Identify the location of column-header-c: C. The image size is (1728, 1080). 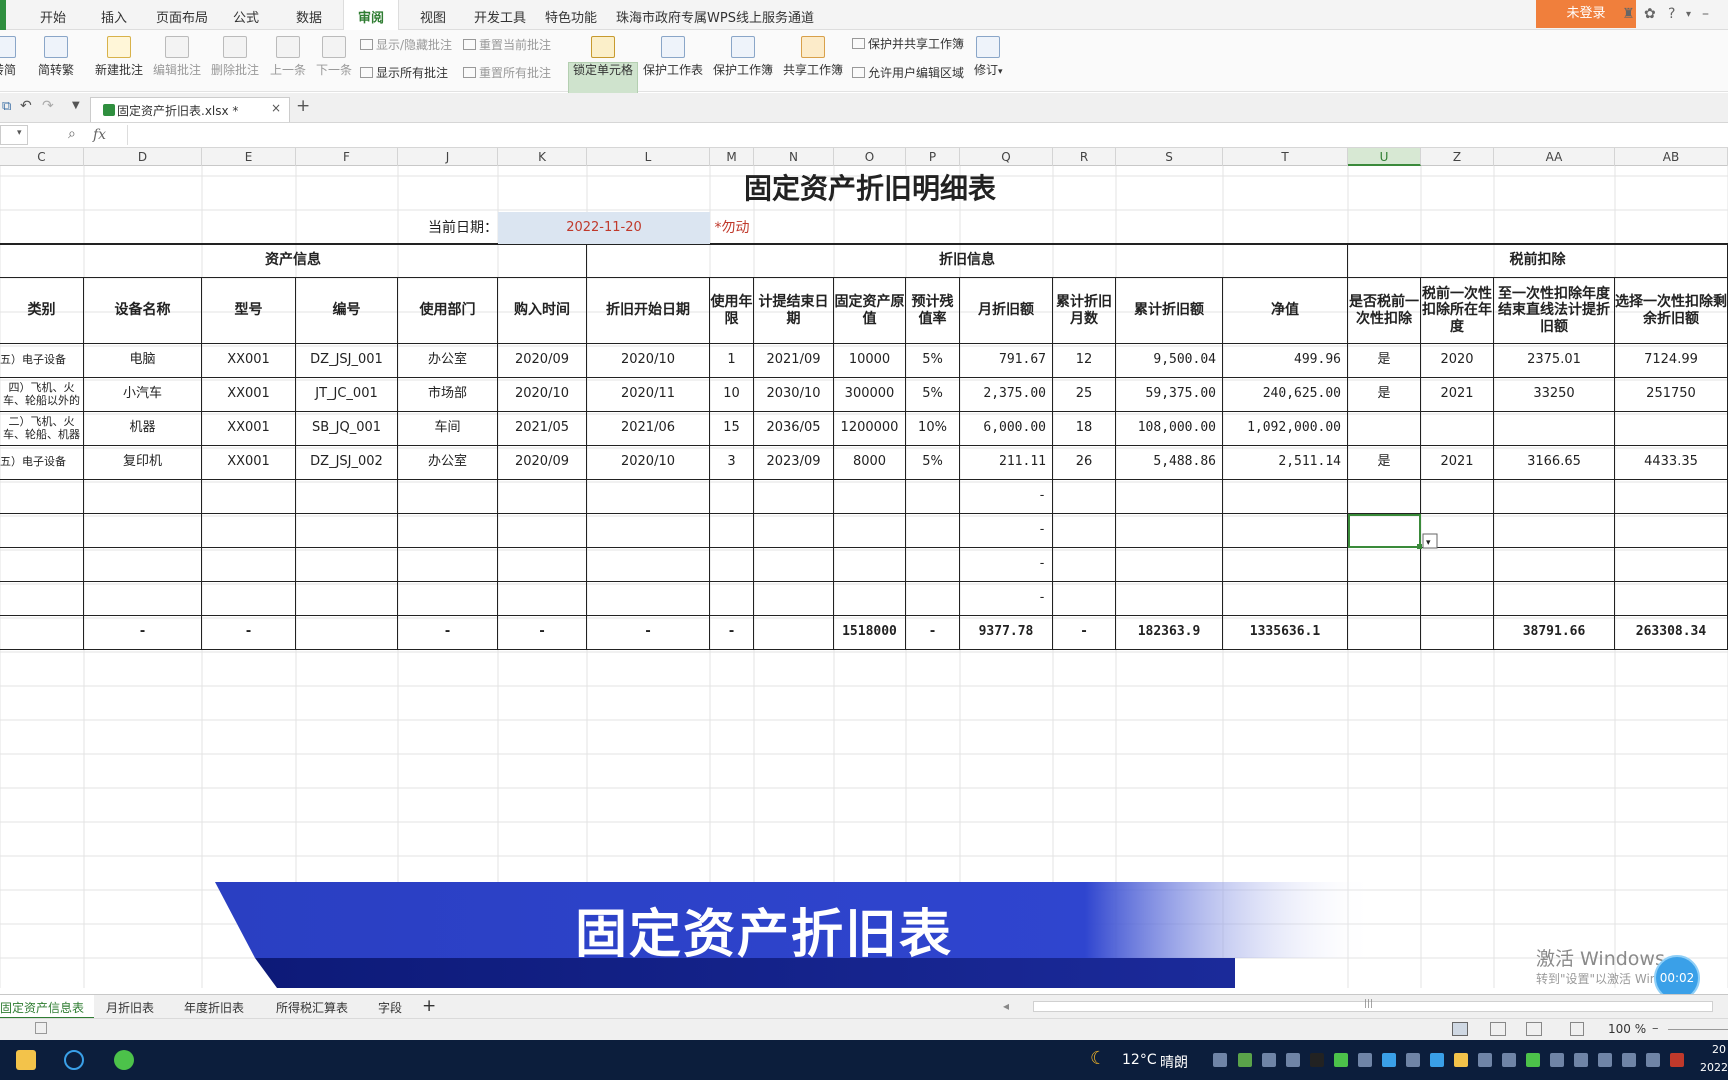
(42, 157).